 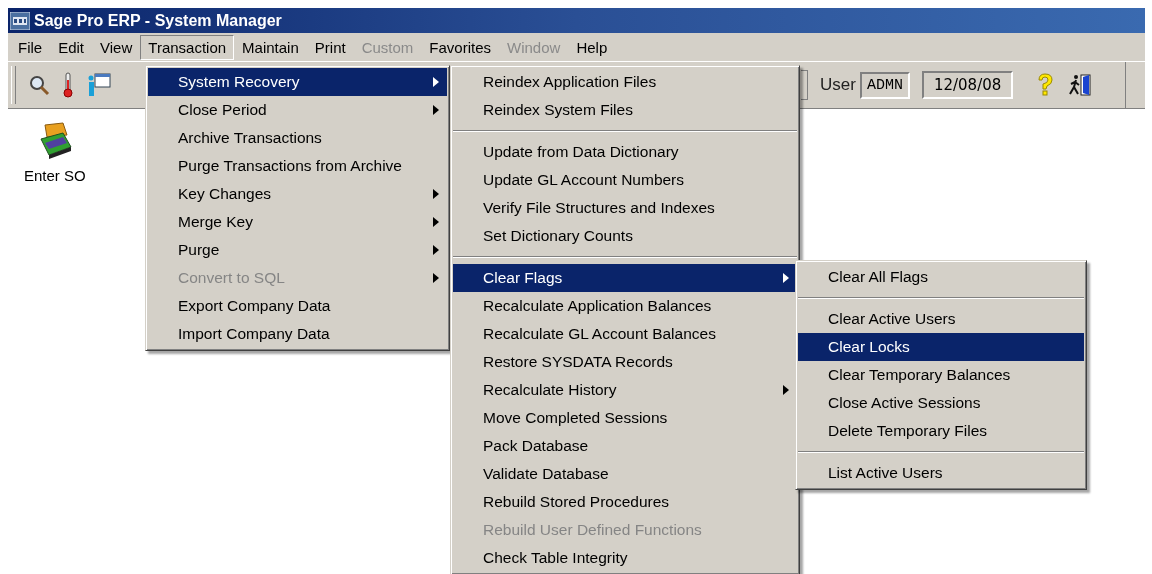 What do you see at coordinates (625, 502) in the screenshot?
I see `menu-item: Rebuild Stored Procedures` at bounding box center [625, 502].